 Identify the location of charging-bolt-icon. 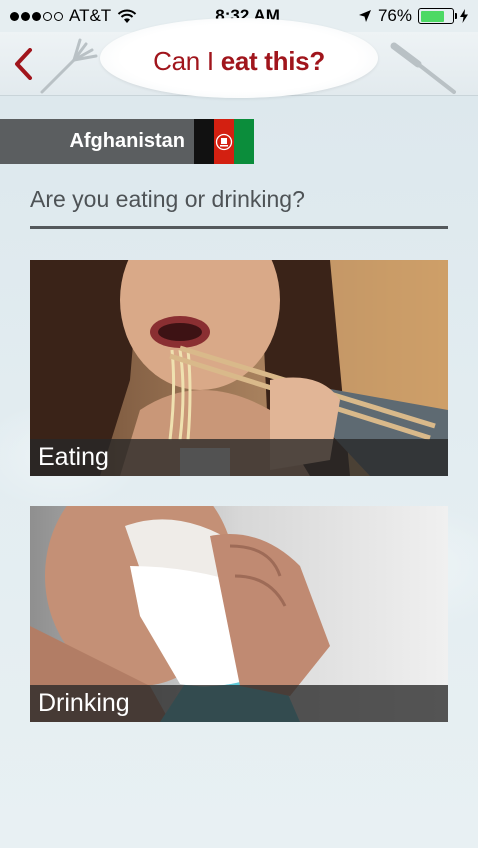
(464, 16).